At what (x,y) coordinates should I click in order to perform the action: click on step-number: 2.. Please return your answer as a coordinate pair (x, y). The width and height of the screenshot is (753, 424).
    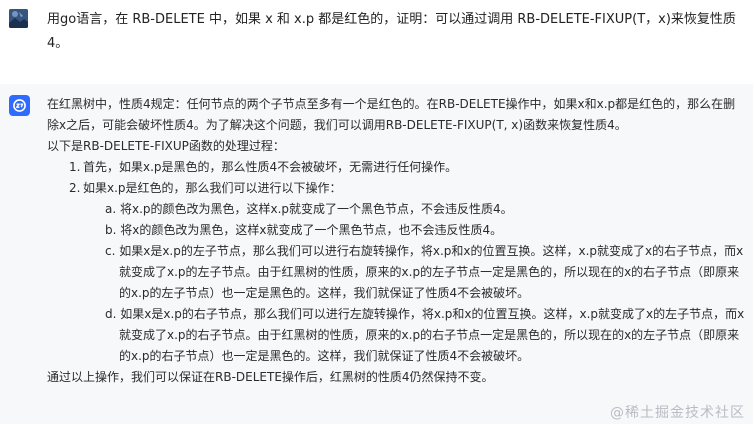
    Looking at the image, I should click on (75, 188).